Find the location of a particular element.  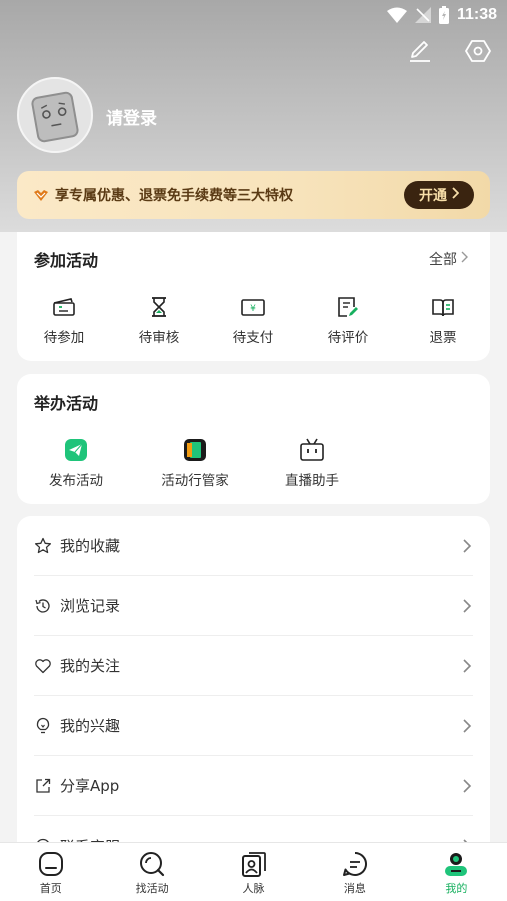

pending-review-item: 待审核 is located at coordinates (159, 320).